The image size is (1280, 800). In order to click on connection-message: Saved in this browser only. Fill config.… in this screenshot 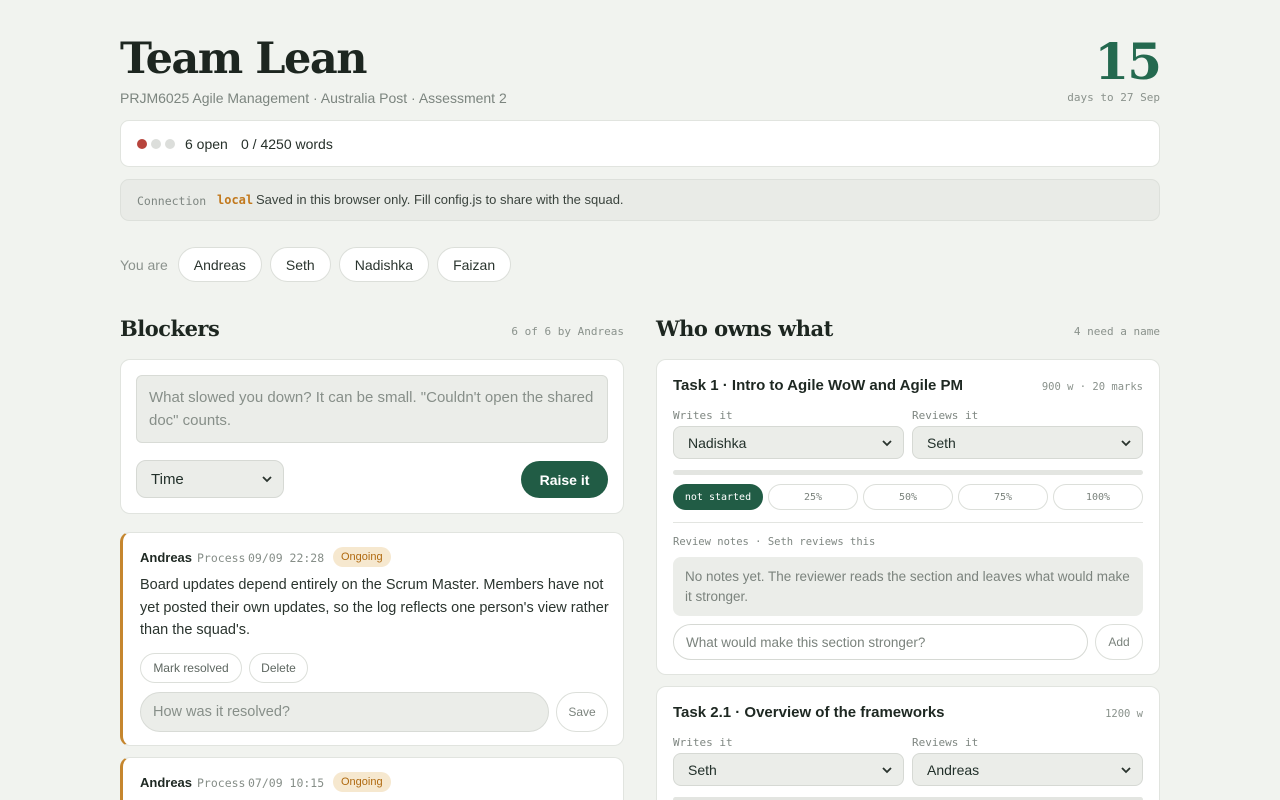, I will do `click(440, 199)`.